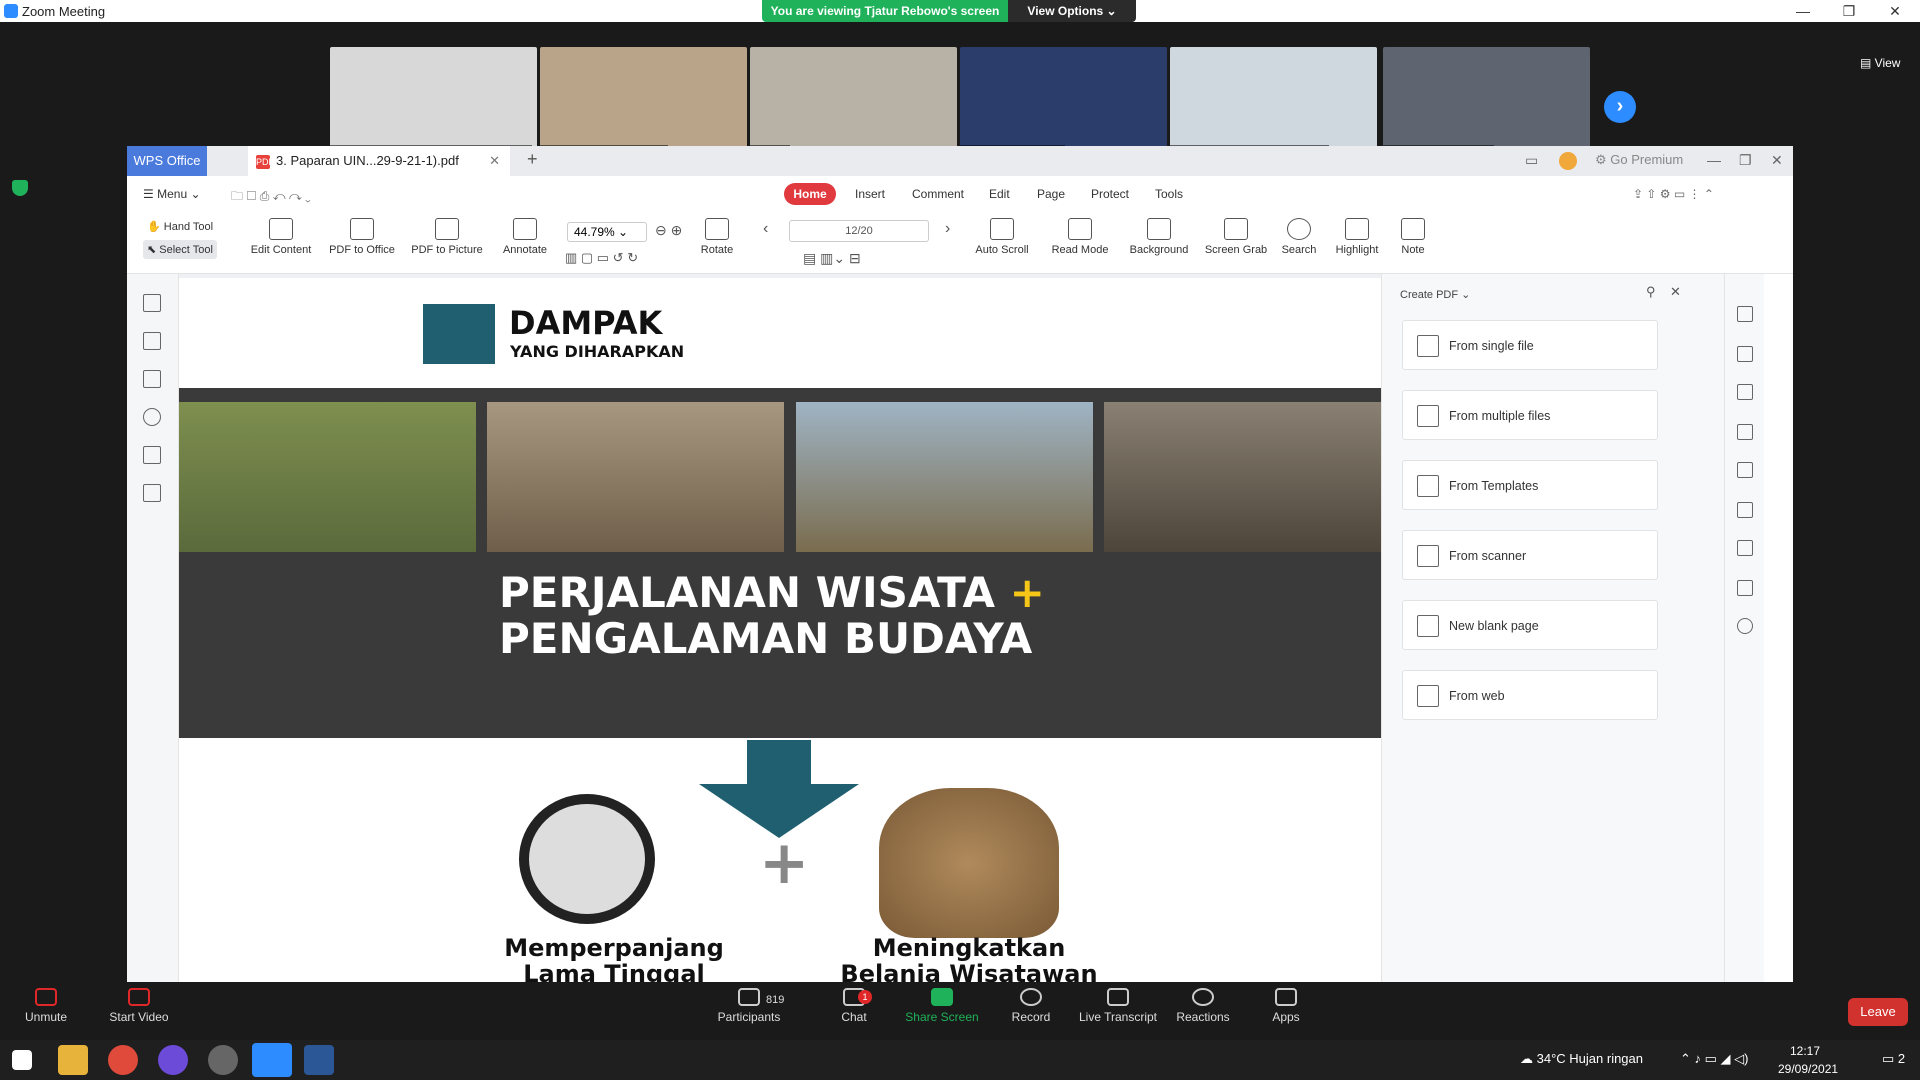 This screenshot has width=1920, height=1080. Describe the element at coordinates (1169, 194) in the screenshot. I see `tab-tools: Tools` at that location.